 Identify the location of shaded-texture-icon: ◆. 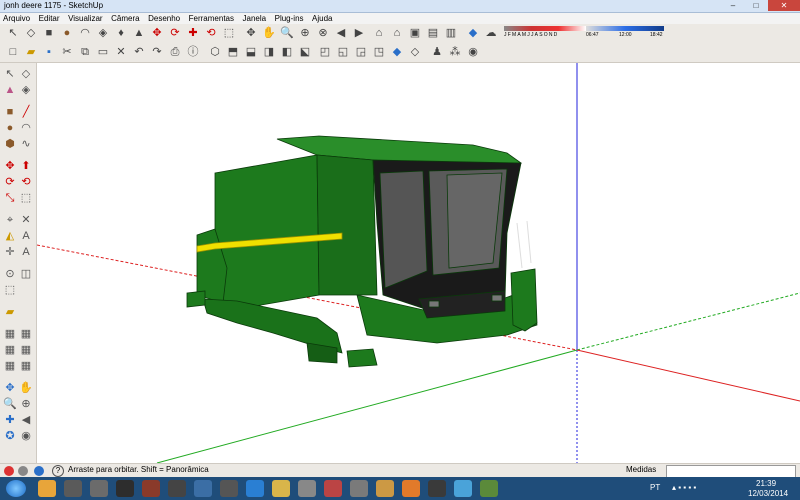
(397, 52).